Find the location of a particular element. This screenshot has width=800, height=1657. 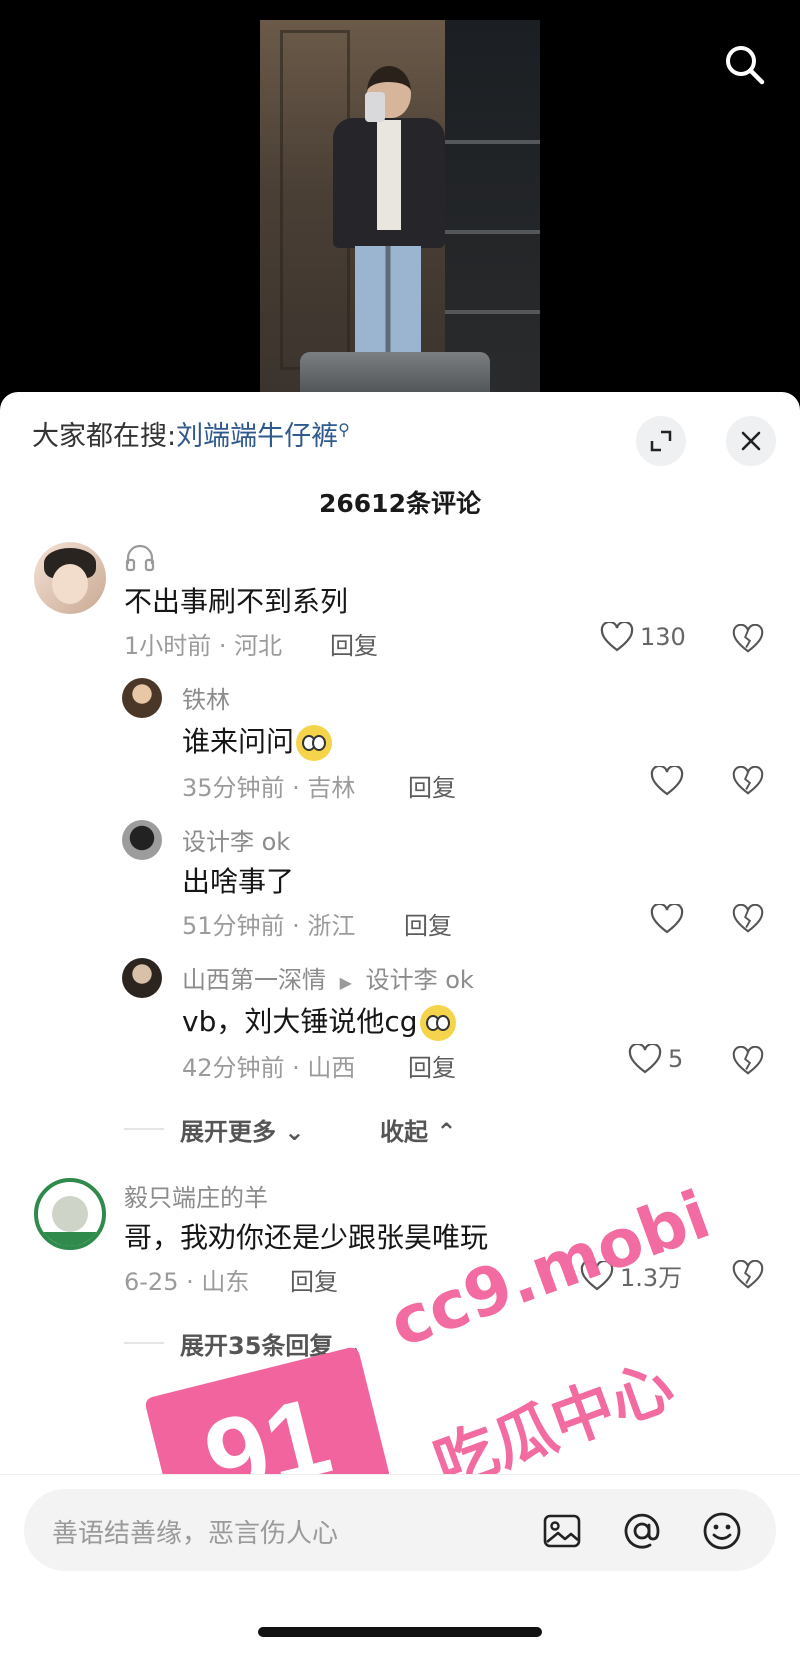

expand-icon is located at coordinates (661, 441).